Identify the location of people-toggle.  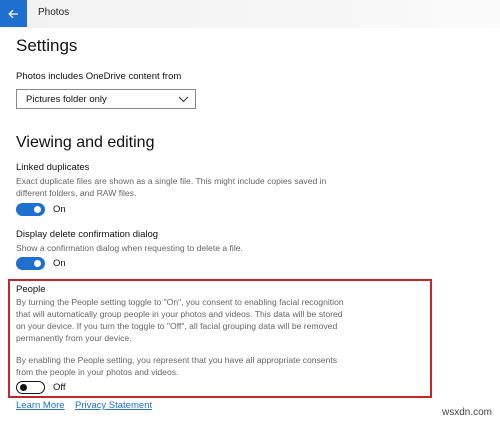
(30, 387).